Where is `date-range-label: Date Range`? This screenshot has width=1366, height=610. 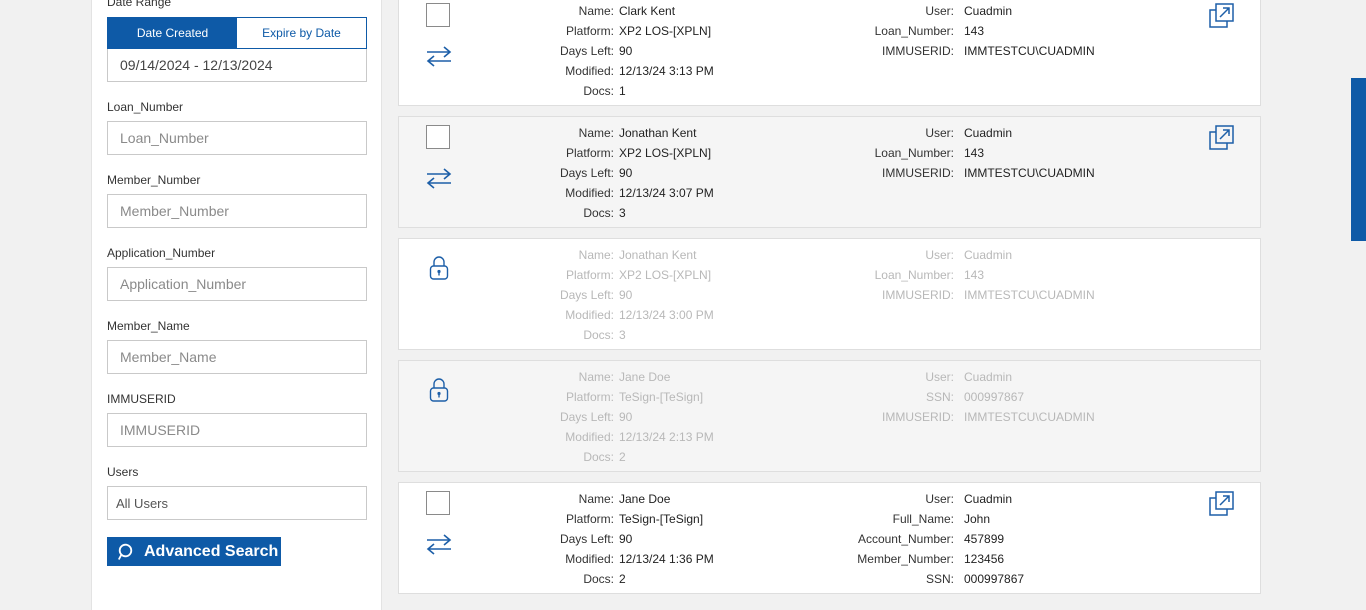
date-range-label: Date Range is located at coordinates (139, 4).